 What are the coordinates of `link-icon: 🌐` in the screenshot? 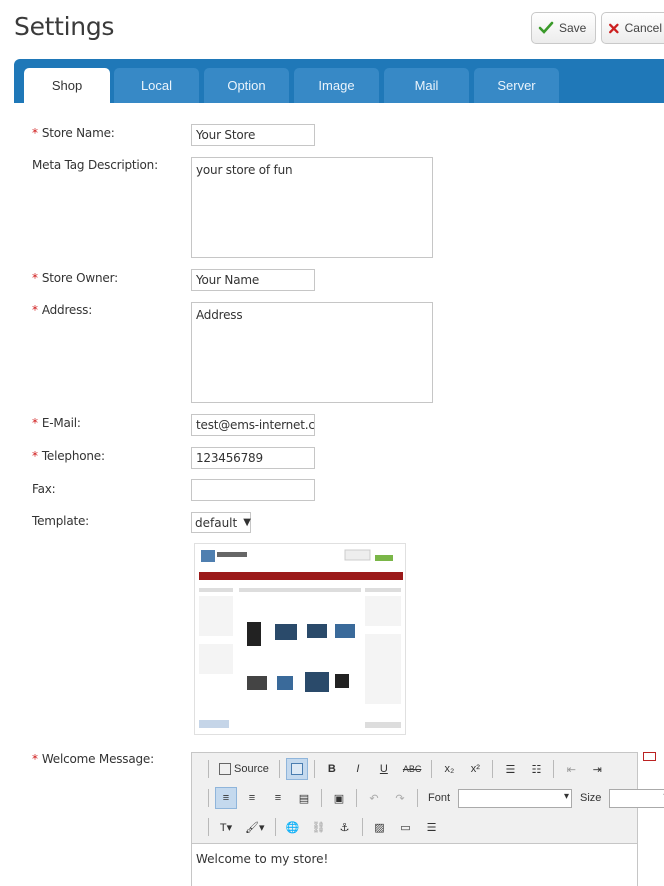 It's located at (292, 827).